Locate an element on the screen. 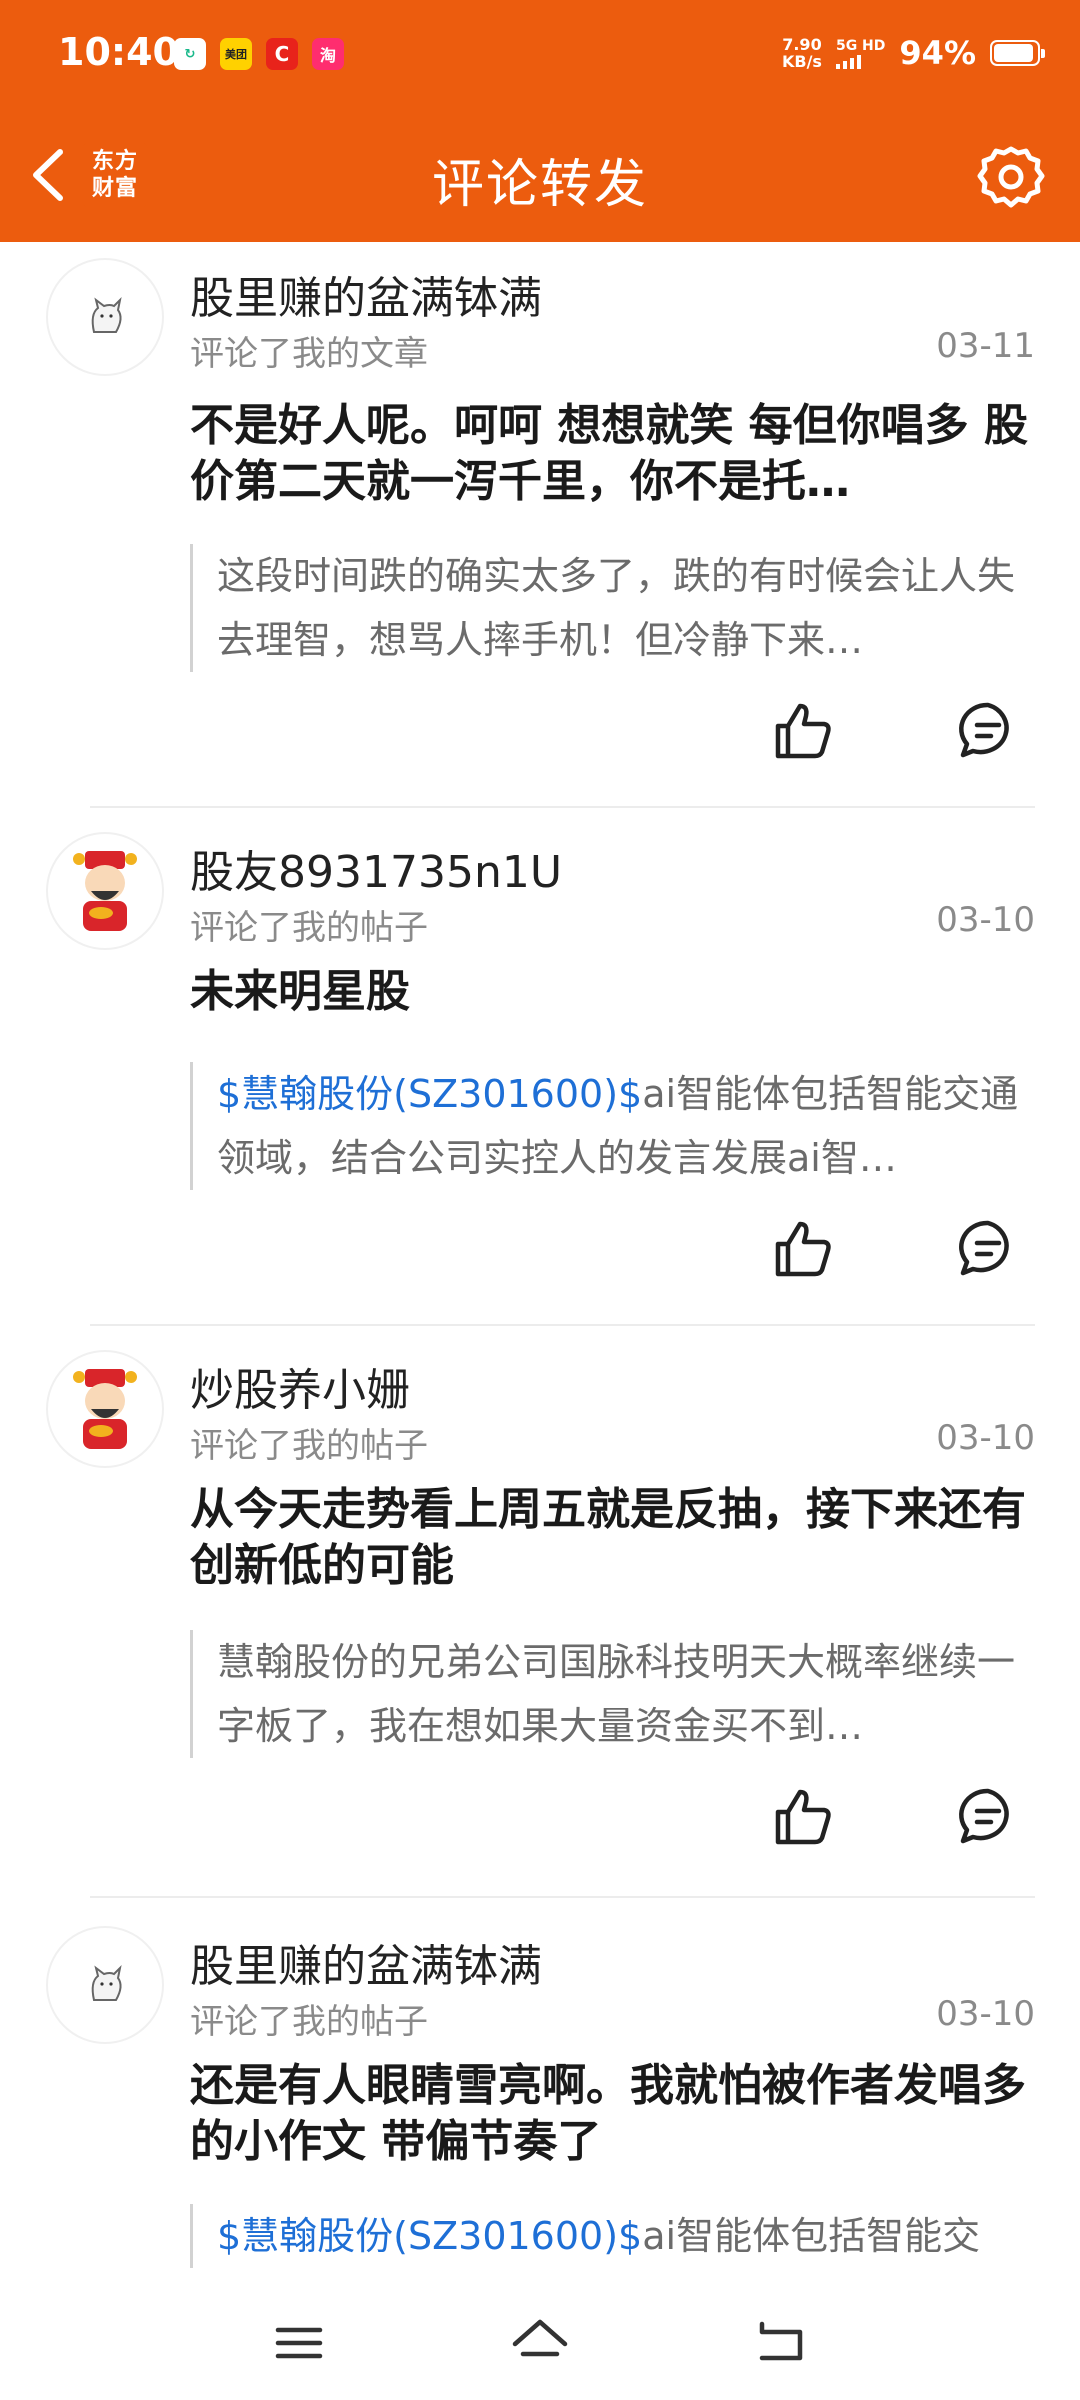  meituan-app-icon: 美团 is located at coordinates (236, 54).